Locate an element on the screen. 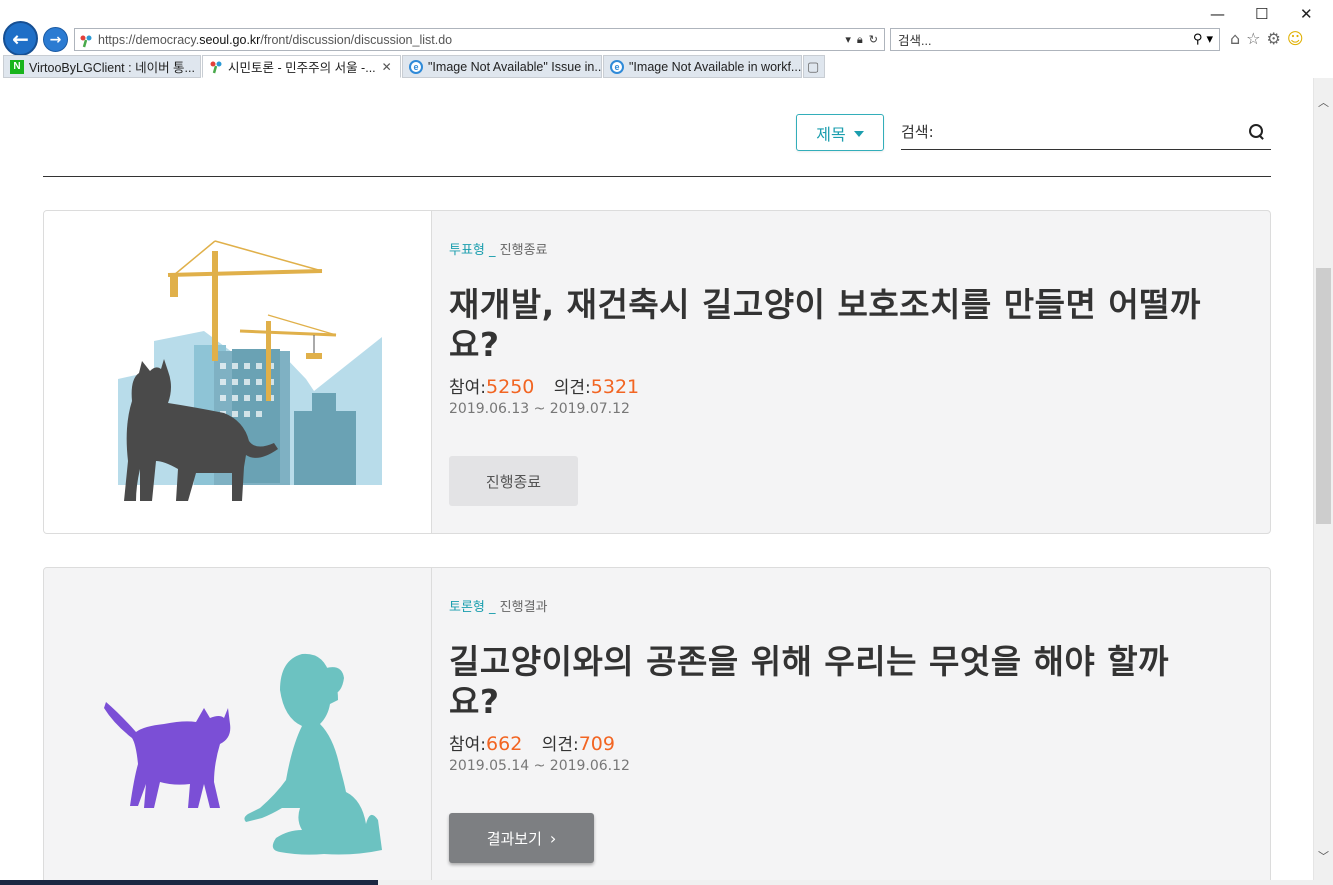 Image resolution: width=1333 pixels, height=885 pixels. discussion-period: 2019.05.14 ~ 2019.06.12 is located at coordinates (539, 766).